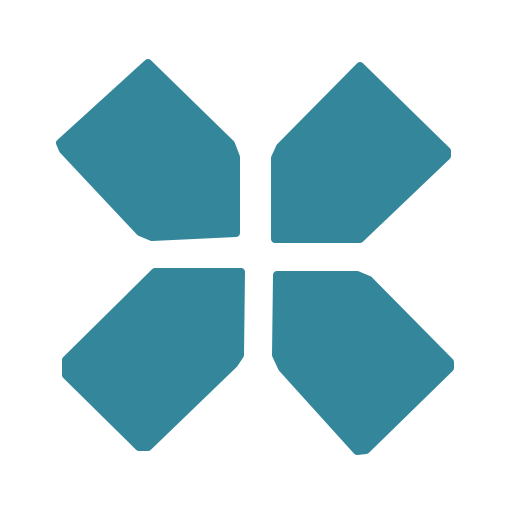  I want to click on petal-bottom-right, so click(363, 363).